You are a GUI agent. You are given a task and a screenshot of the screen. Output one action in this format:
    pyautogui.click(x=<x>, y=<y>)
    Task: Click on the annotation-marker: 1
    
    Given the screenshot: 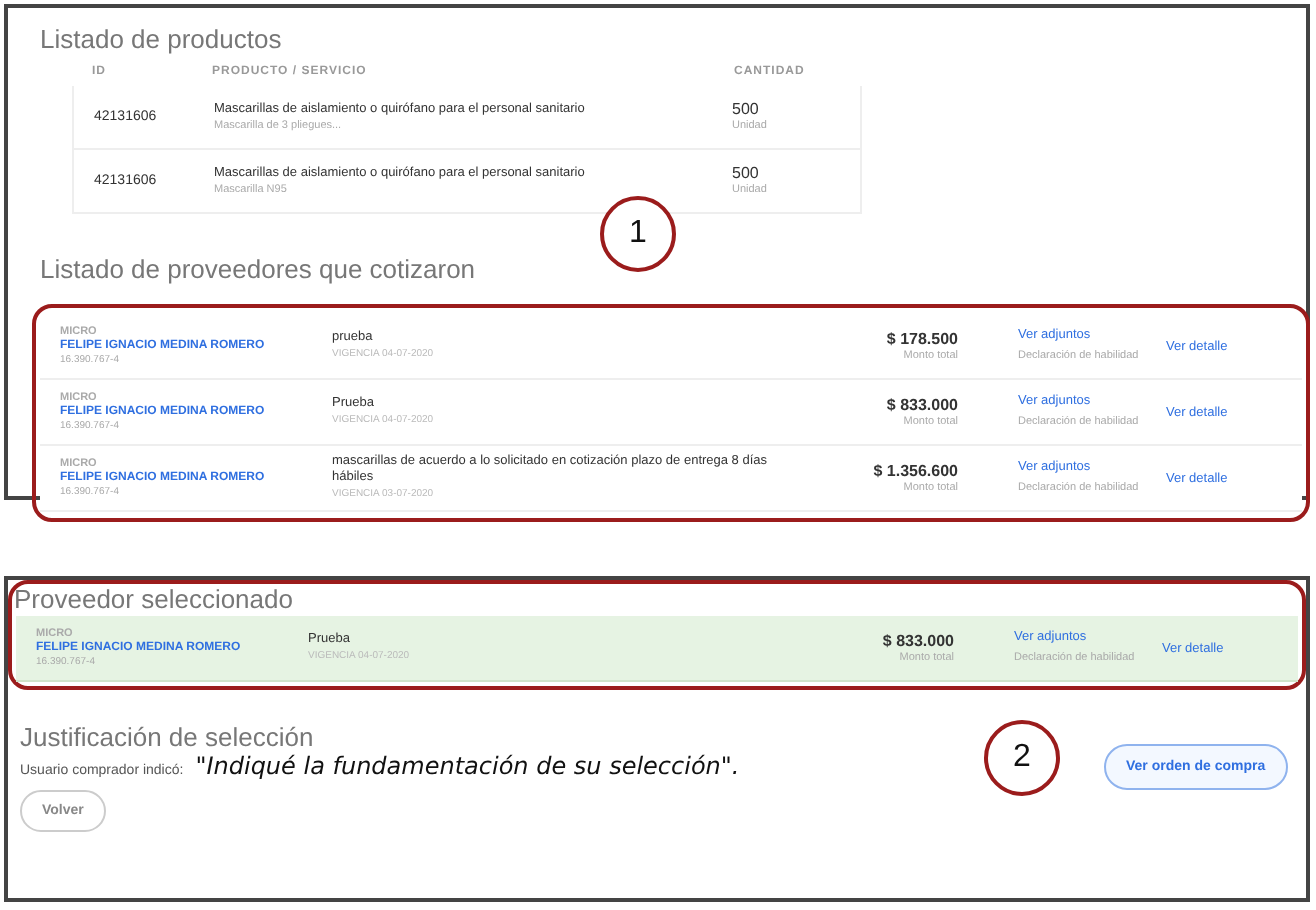 What is the action you would take?
    pyautogui.click(x=638, y=234)
    